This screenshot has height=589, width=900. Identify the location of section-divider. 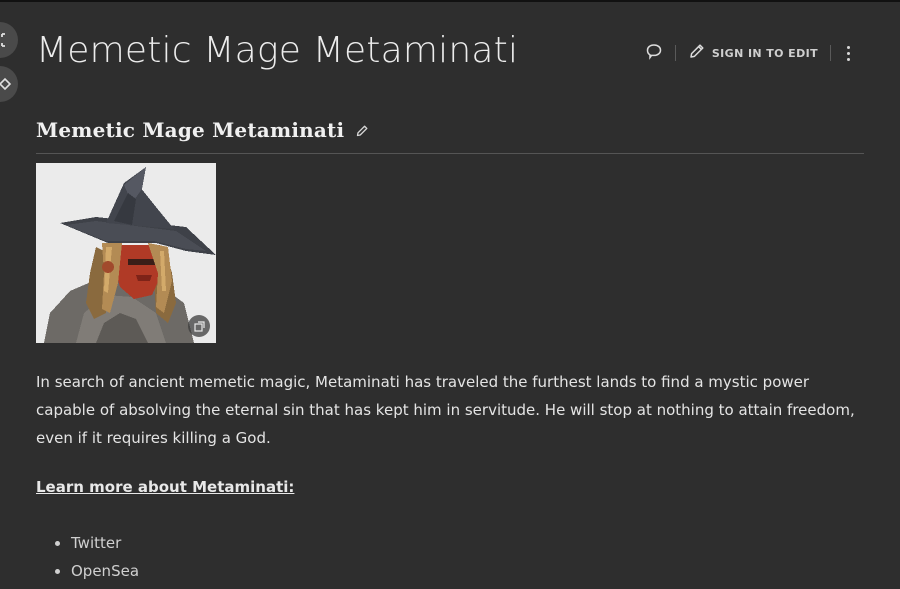
(450, 153).